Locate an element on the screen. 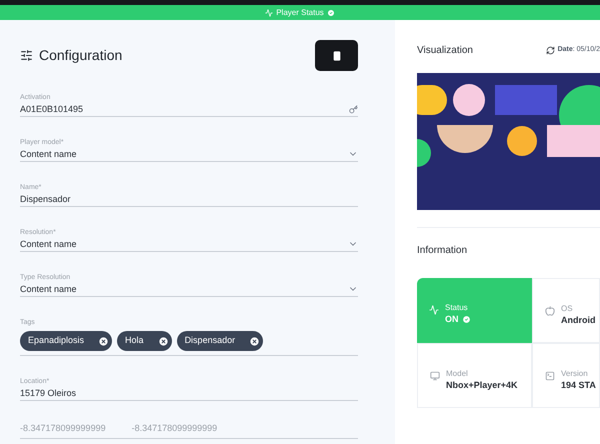 This screenshot has height=444, width=600. tag-text: Dispensador is located at coordinates (210, 341).